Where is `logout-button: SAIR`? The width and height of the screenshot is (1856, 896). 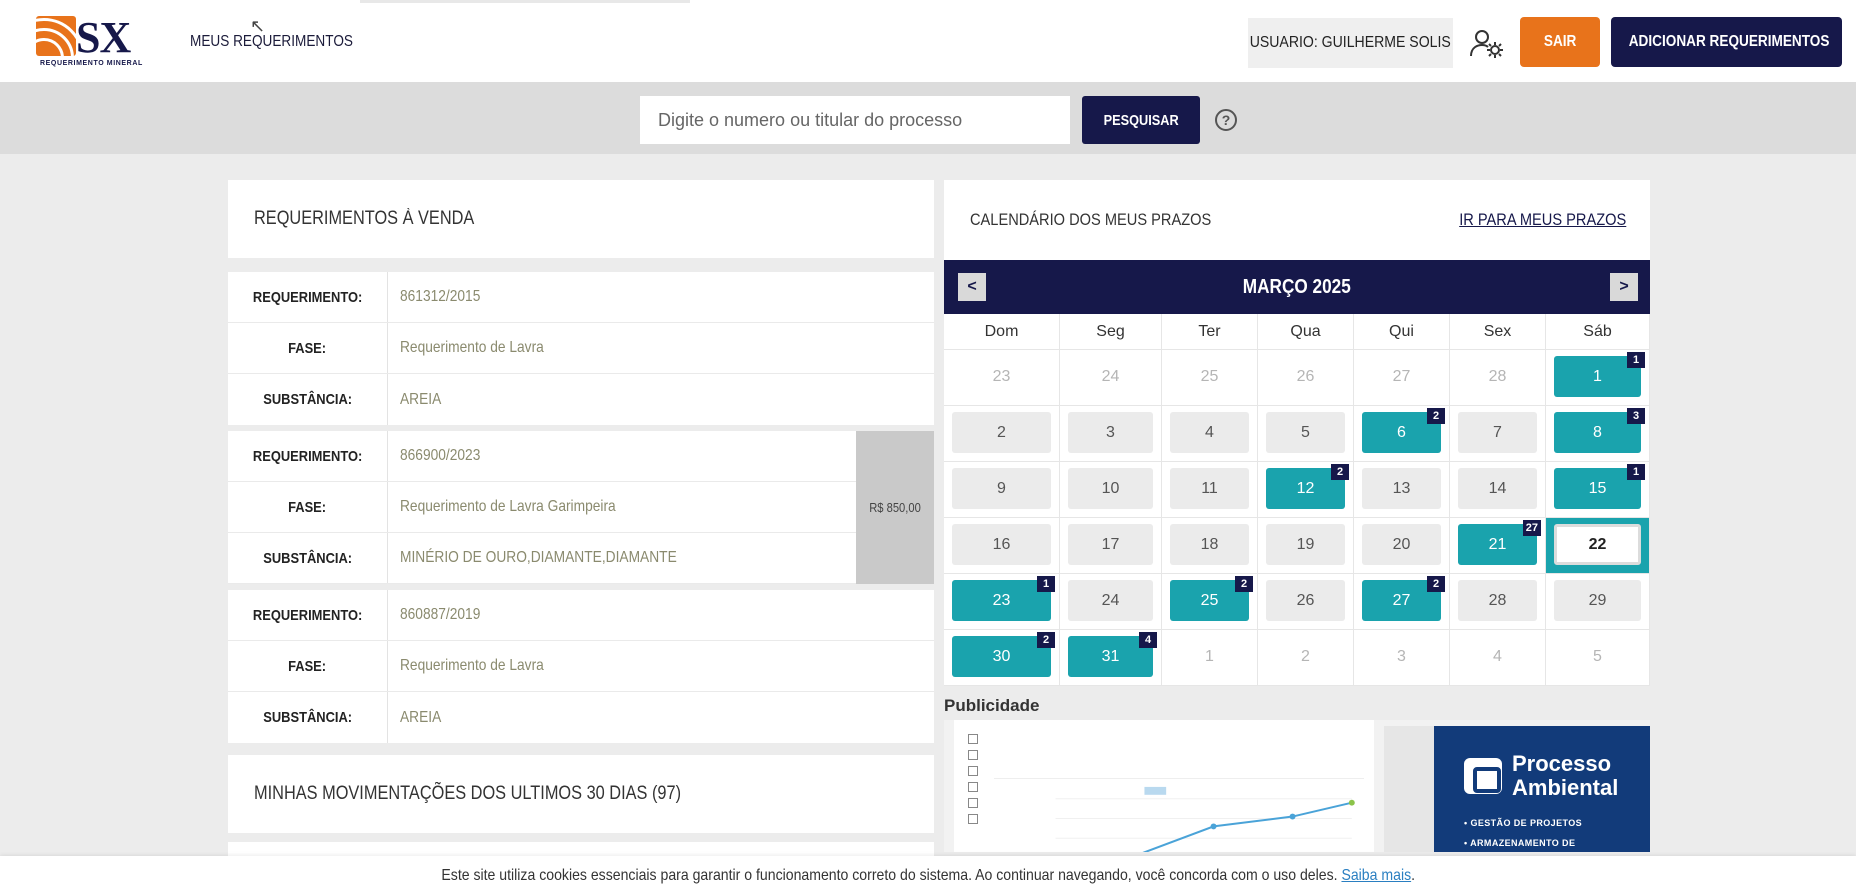
logout-button: SAIR is located at coordinates (1560, 42).